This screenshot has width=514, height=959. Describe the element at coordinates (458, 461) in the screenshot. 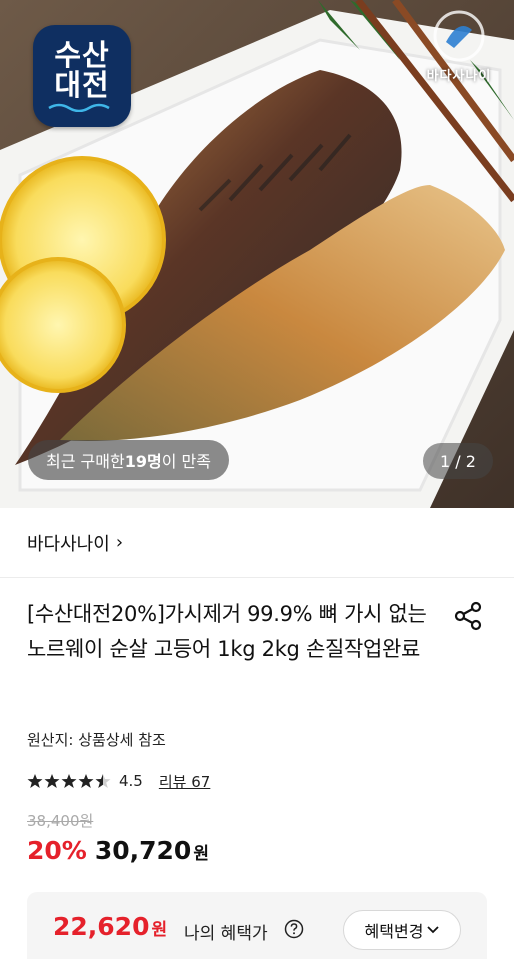

I see `image-page-indicator: 1 / 2` at that location.